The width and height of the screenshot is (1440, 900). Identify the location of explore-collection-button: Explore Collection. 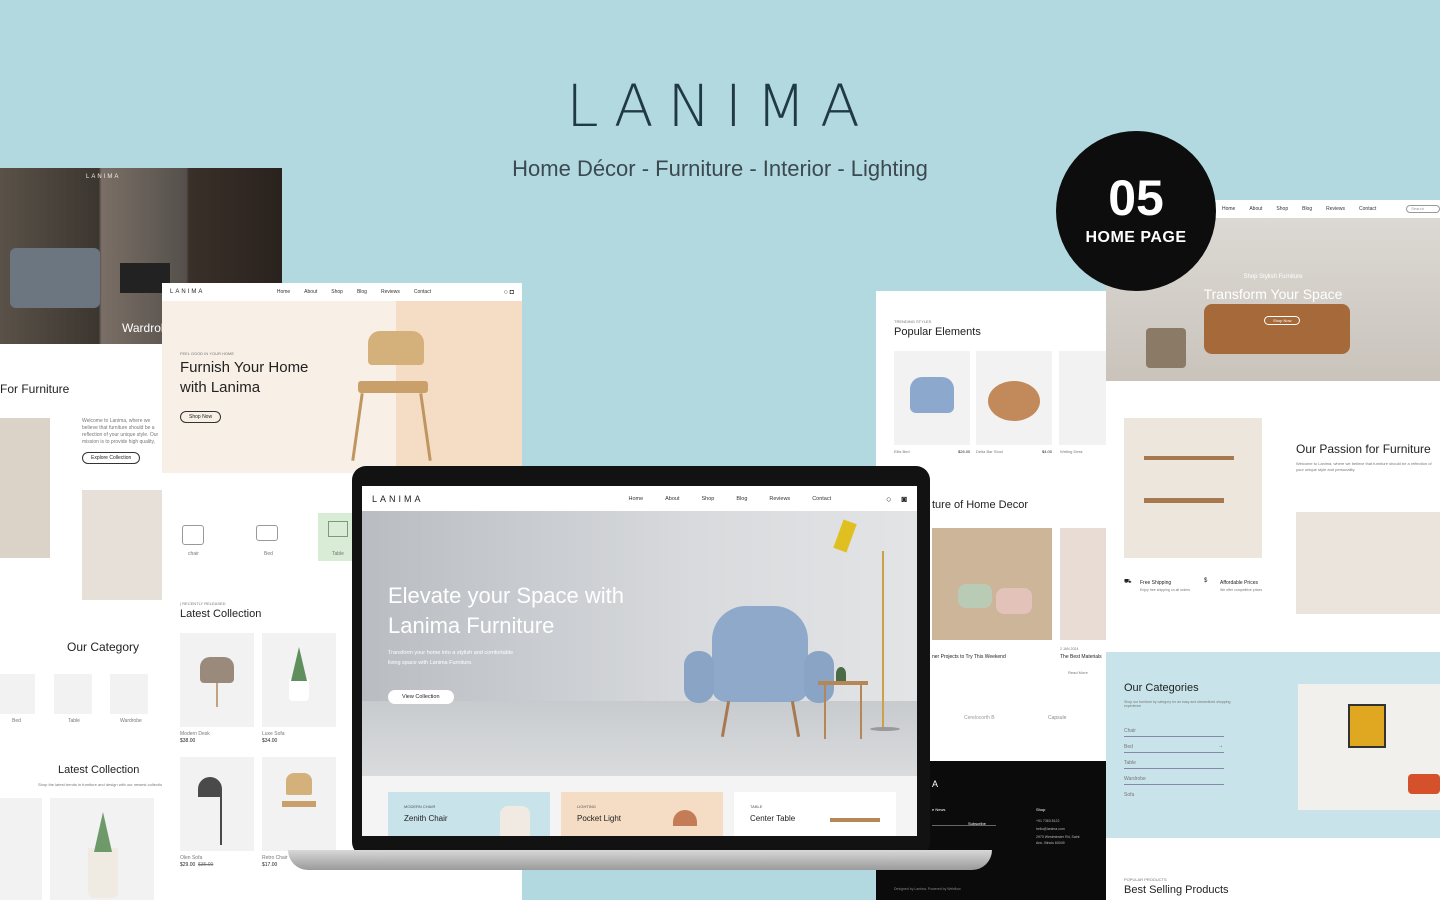
(111, 458).